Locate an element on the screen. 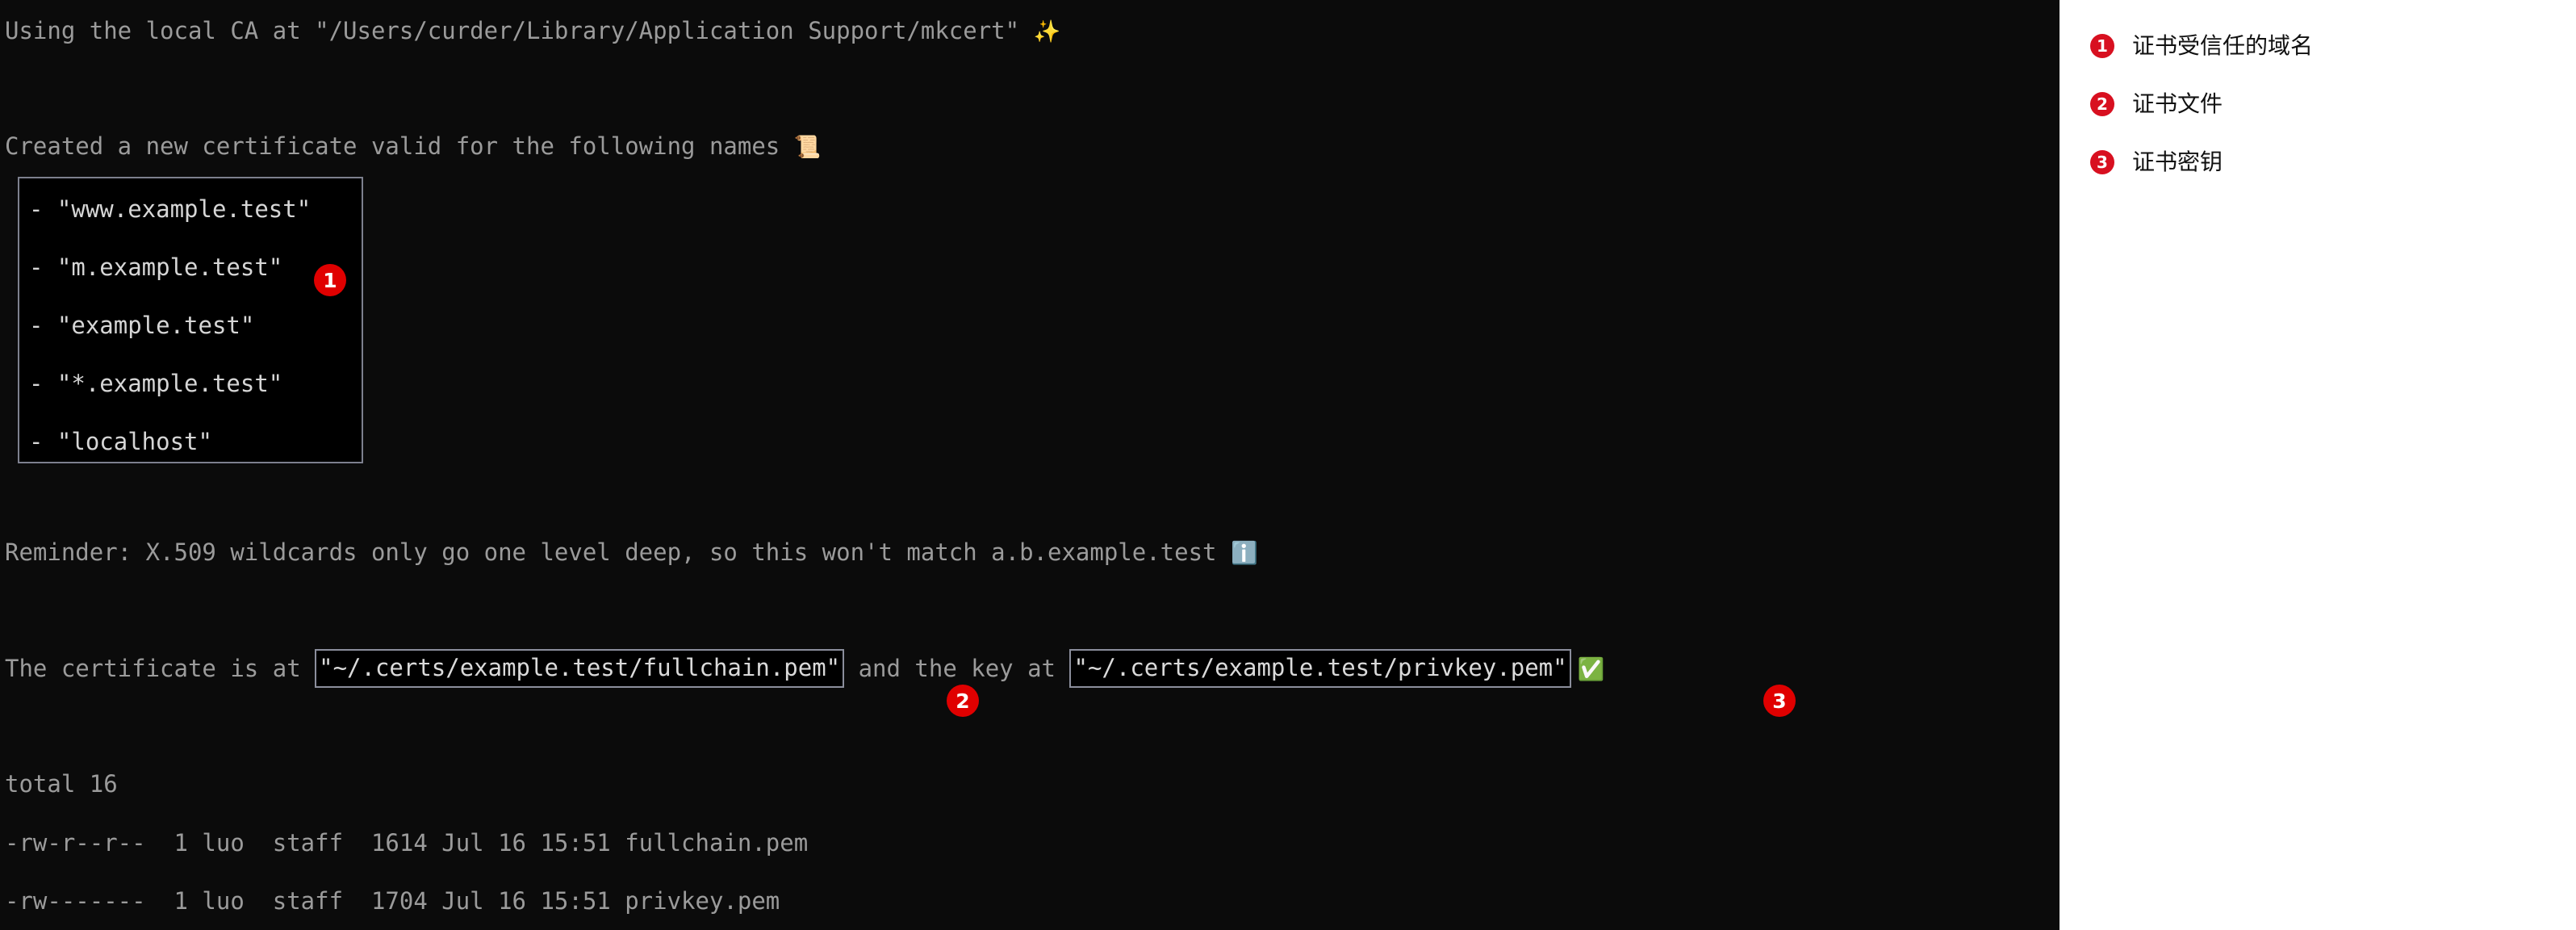 The width and height of the screenshot is (2576, 930). legend-label-1: 证书受信任的域名 is located at coordinates (2223, 45).